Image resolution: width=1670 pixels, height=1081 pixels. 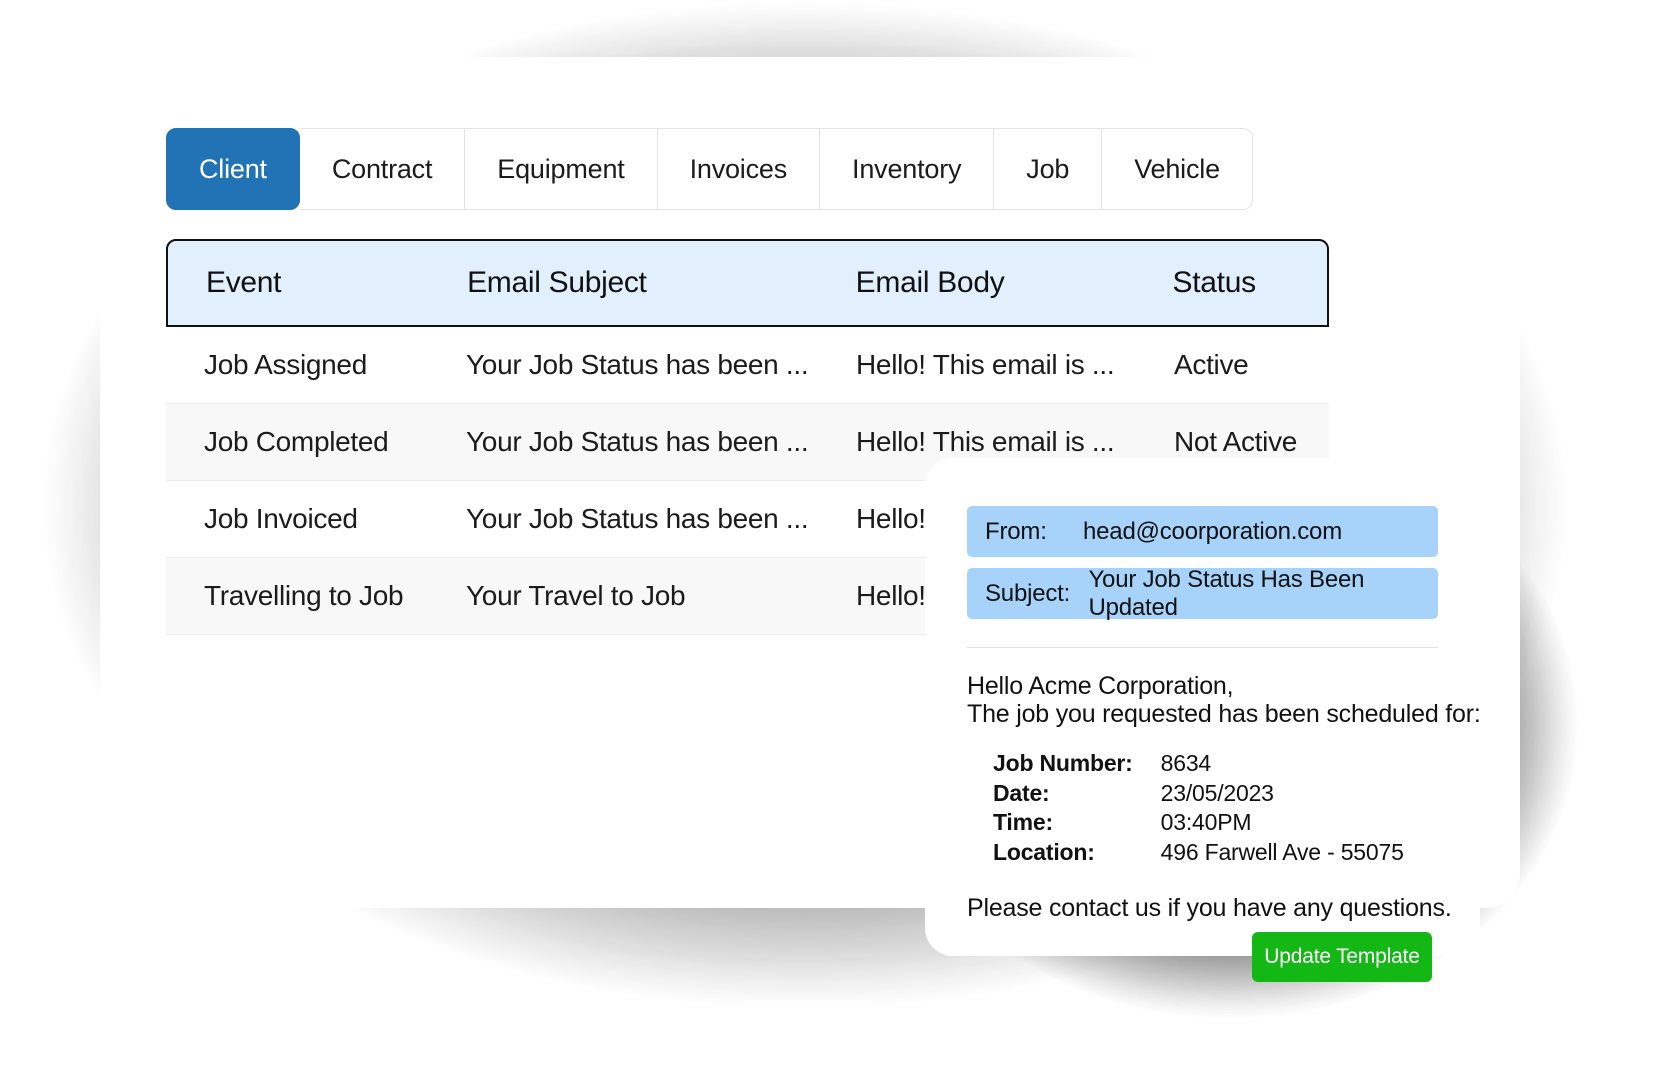 I want to click on column-header-event: Event, so click(x=244, y=282).